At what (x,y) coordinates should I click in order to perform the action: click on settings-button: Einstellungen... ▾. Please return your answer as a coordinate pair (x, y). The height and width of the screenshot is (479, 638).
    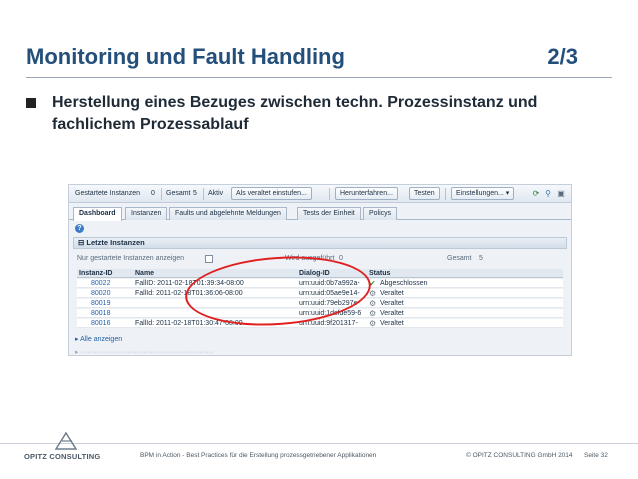
    Looking at the image, I should click on (483, 193).